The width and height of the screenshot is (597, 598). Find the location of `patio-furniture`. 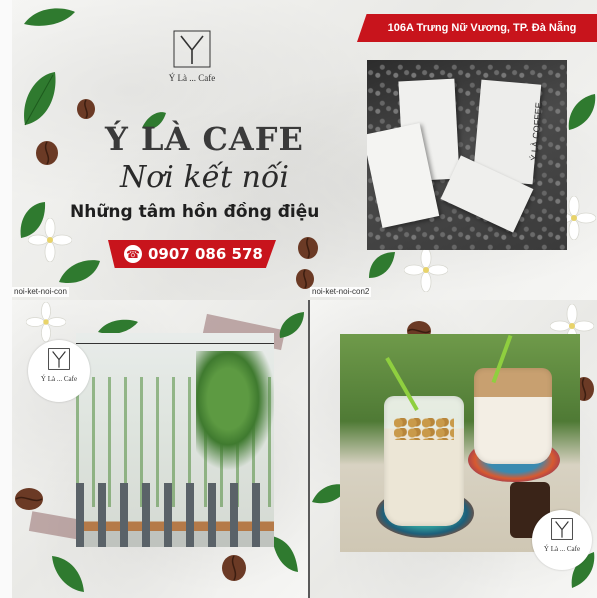

patio-furniture is located at coordinates (175, 515).